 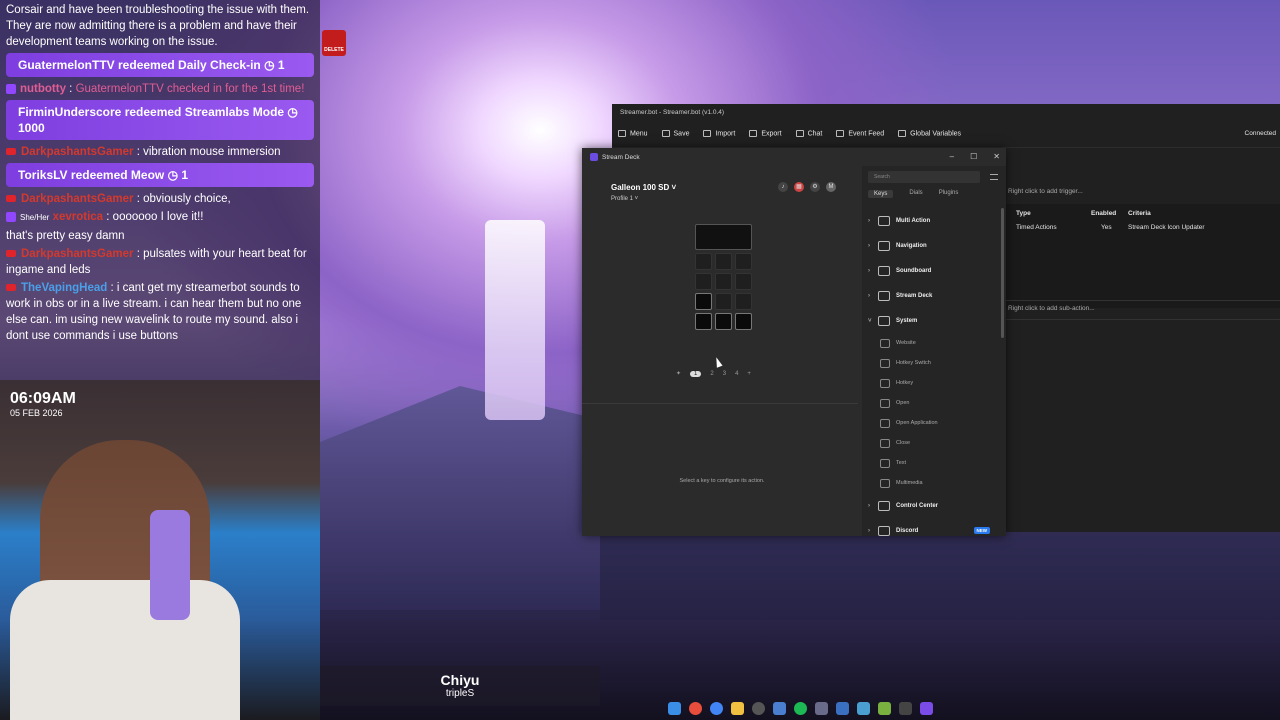 I want to click on stream-deck-logo-icon, so click(x=594, y=157).